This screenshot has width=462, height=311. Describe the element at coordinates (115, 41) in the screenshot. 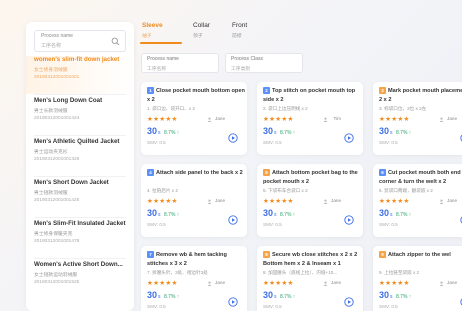

I see `search-icon` at that location.